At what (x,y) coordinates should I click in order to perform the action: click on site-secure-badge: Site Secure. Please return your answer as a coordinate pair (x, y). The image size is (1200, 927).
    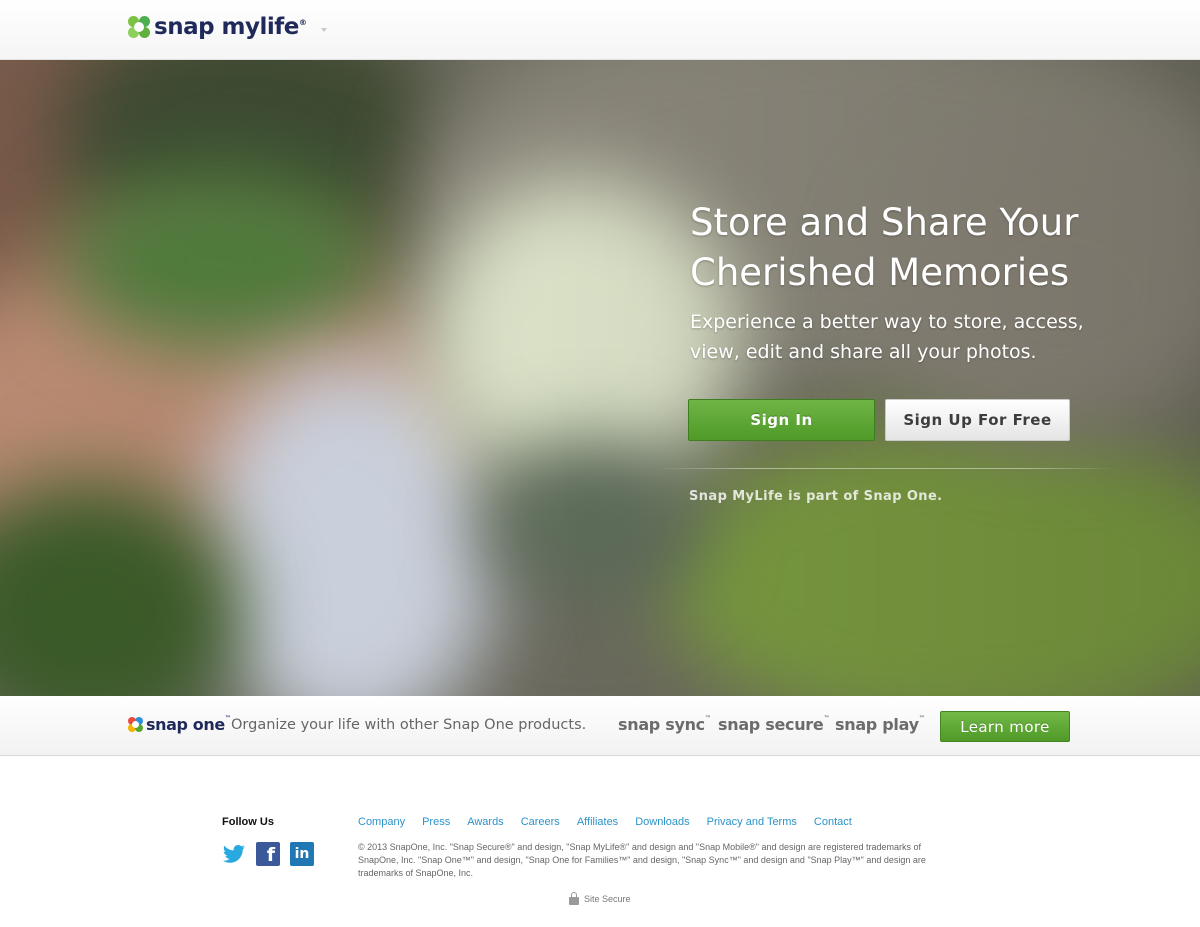
    Looking at the image, I should click on (600, 898).